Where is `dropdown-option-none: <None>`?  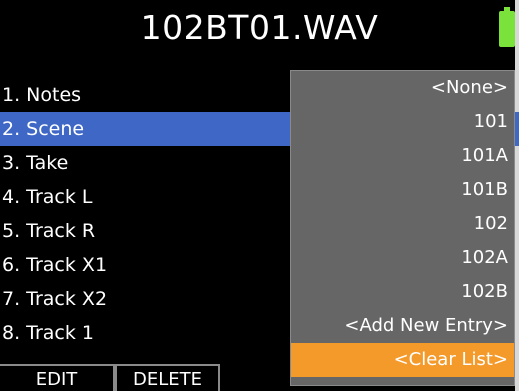 dropdown-option-none: <None> is located at coordinates (402, 88).